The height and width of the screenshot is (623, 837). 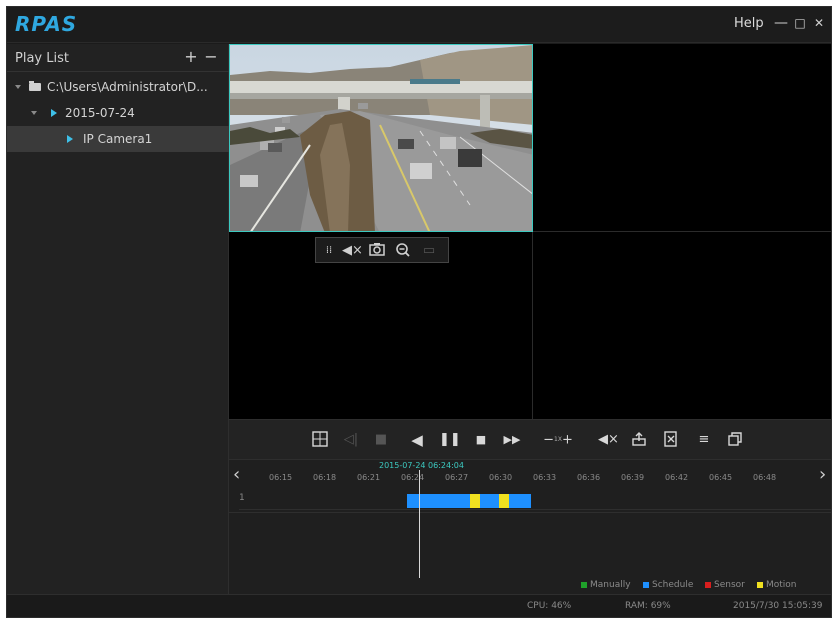 What do you see at coordinates (419, 524) in the screenshot?
I see `playhead-cursor` at bounding box center [419, 524].